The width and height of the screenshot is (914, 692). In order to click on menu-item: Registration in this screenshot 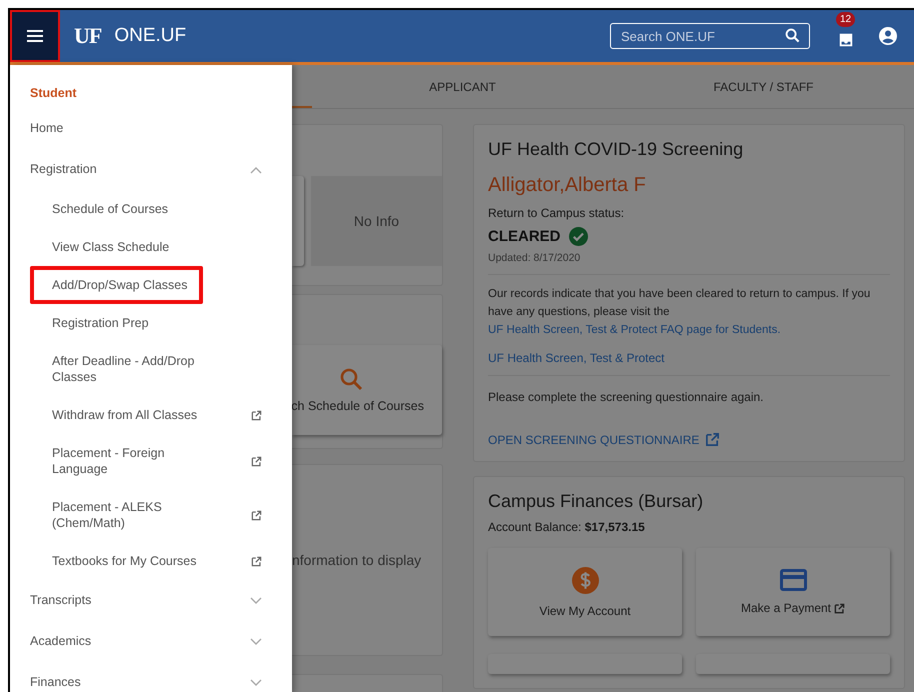, I will do `click(151, 169)`.